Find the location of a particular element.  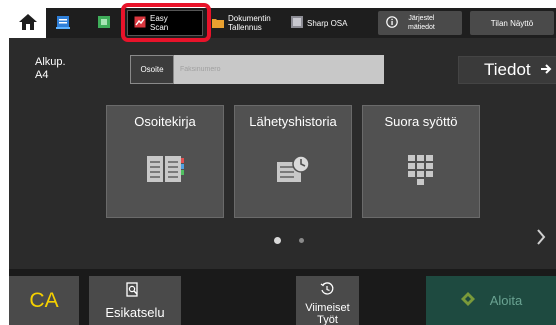

page-indicator-active is located at coordinates (277, 240).